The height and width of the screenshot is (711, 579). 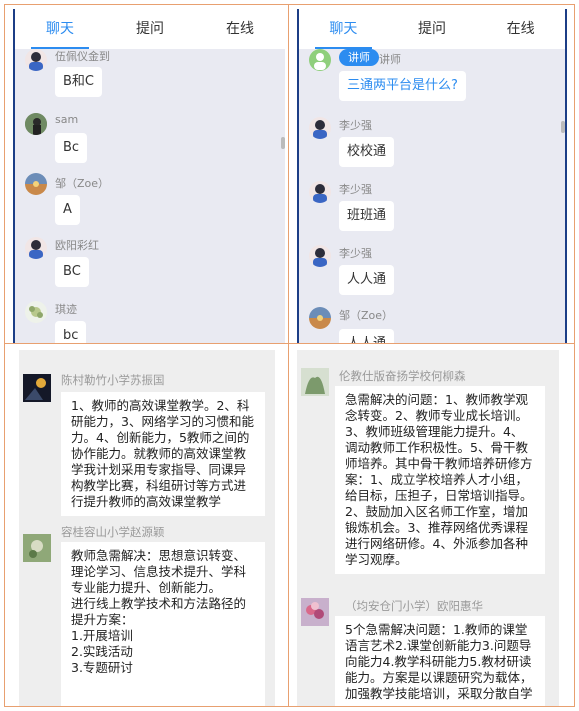 What do you see at coordinates (77, 245) in the screenshot?
I see `sender-name: 欧阳彩红` at bounding box center [77, 245].